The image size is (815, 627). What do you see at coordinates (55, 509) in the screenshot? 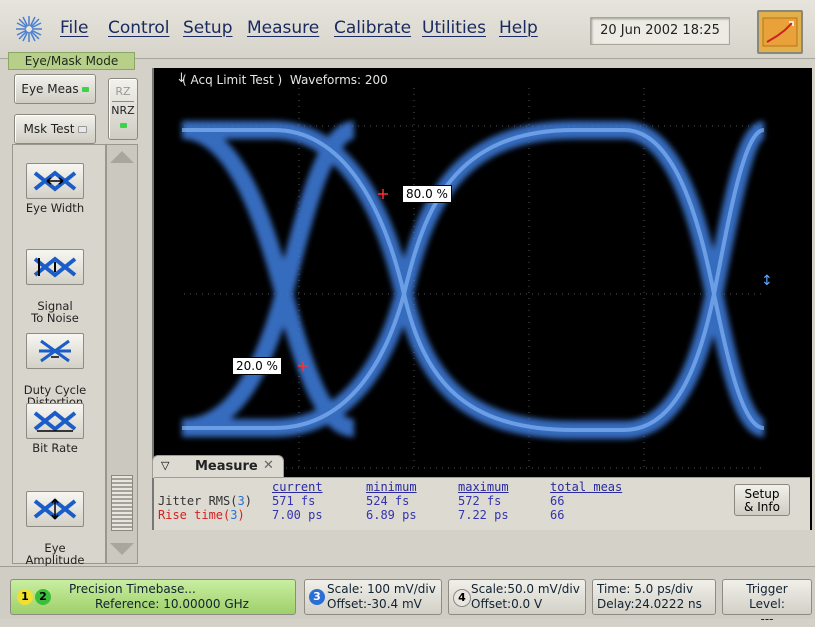
I see `eye-amplitude-icon` at bounding box center [55, 509].